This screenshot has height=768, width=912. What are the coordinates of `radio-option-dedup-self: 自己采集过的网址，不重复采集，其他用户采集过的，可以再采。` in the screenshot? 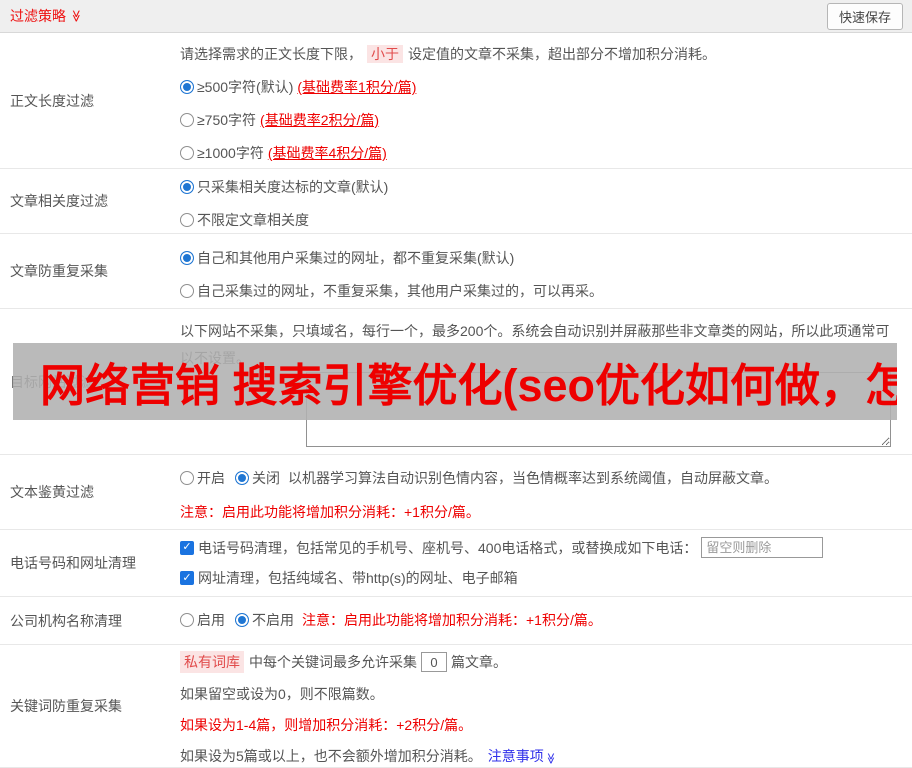 It's located at (541, 291).